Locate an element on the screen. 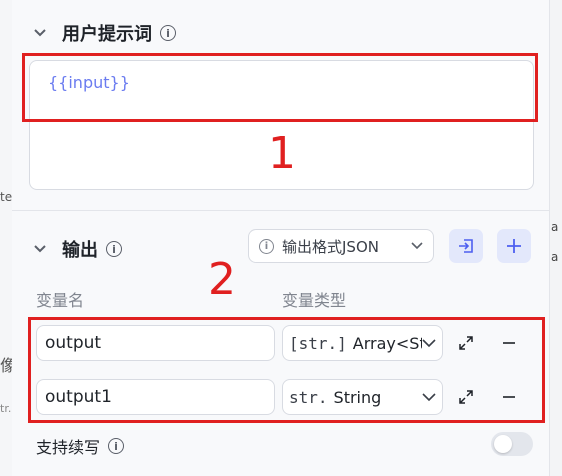 This screenshot has width=562, height=476. output-format-select: i 输出格式JSON is located at coordinates (341, 246).